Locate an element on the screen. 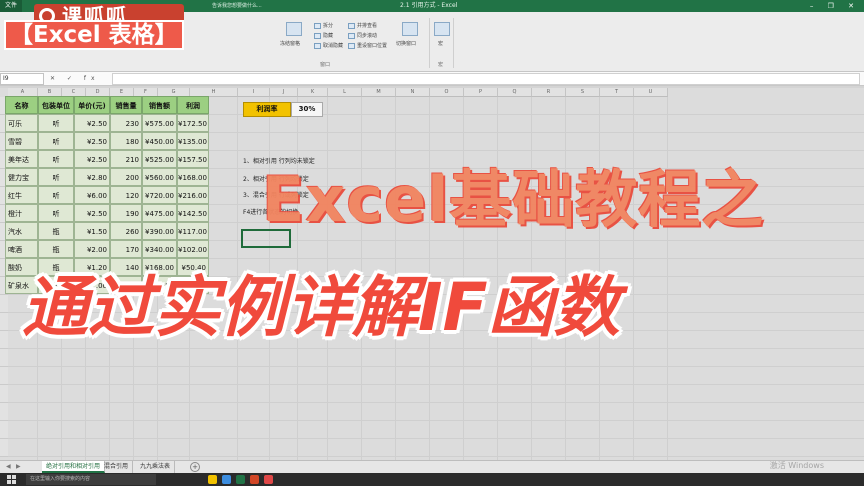  reset-window-button: 重设窗口位置 is located at coordinates (367, 45).